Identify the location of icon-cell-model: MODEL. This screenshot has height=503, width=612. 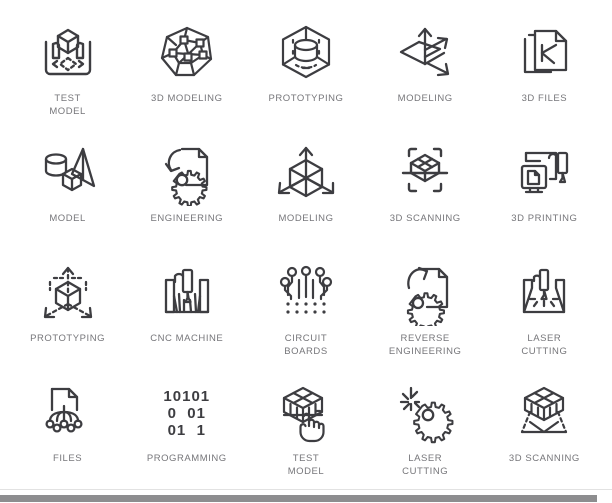
(67, 192).